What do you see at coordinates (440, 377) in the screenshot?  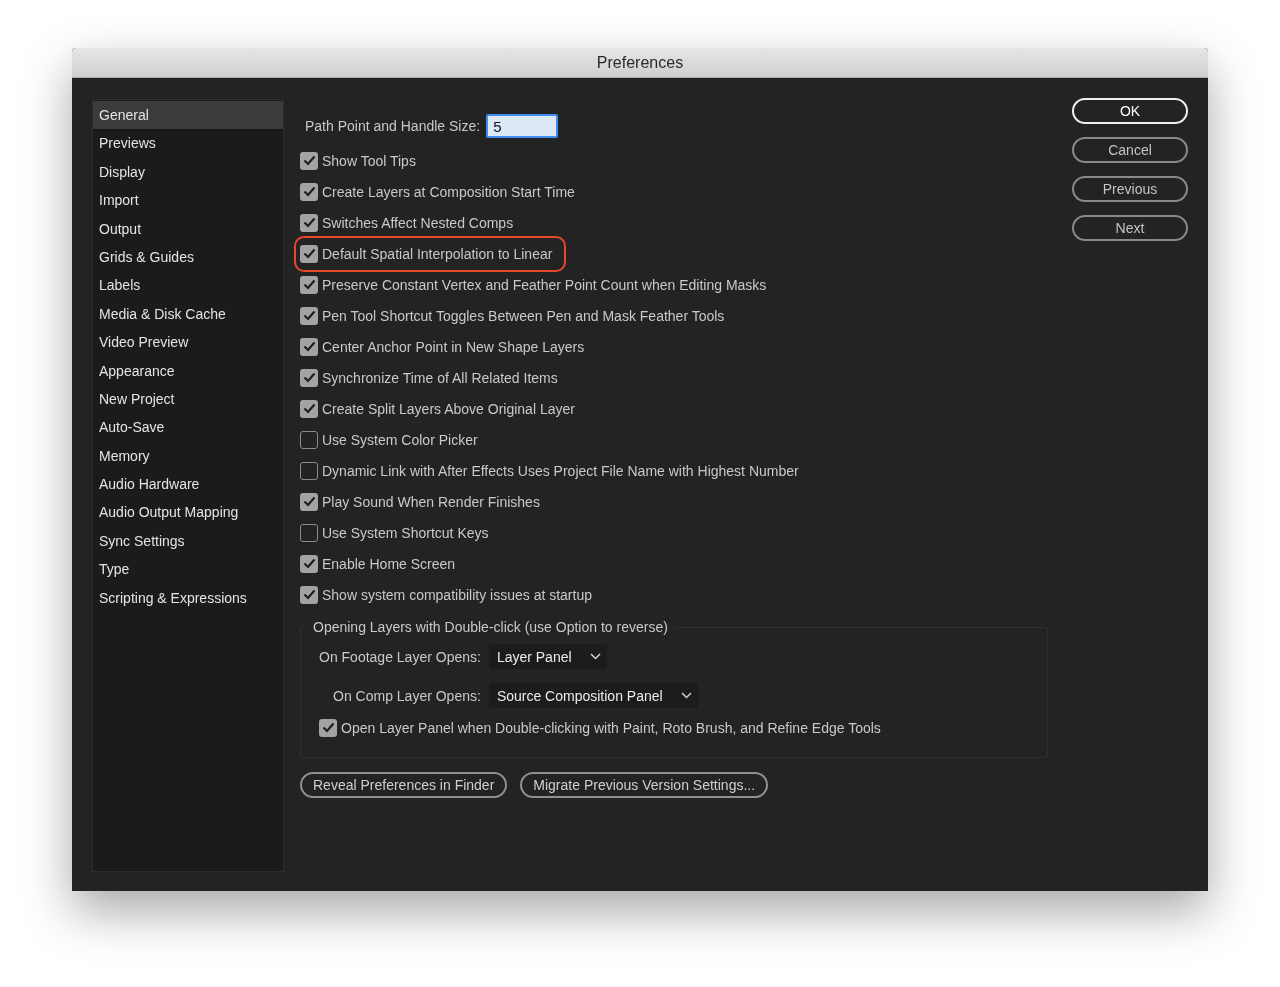 I see `checkbox-label: Synchronize Time of All Related Items` at bounding box center [440, 377].